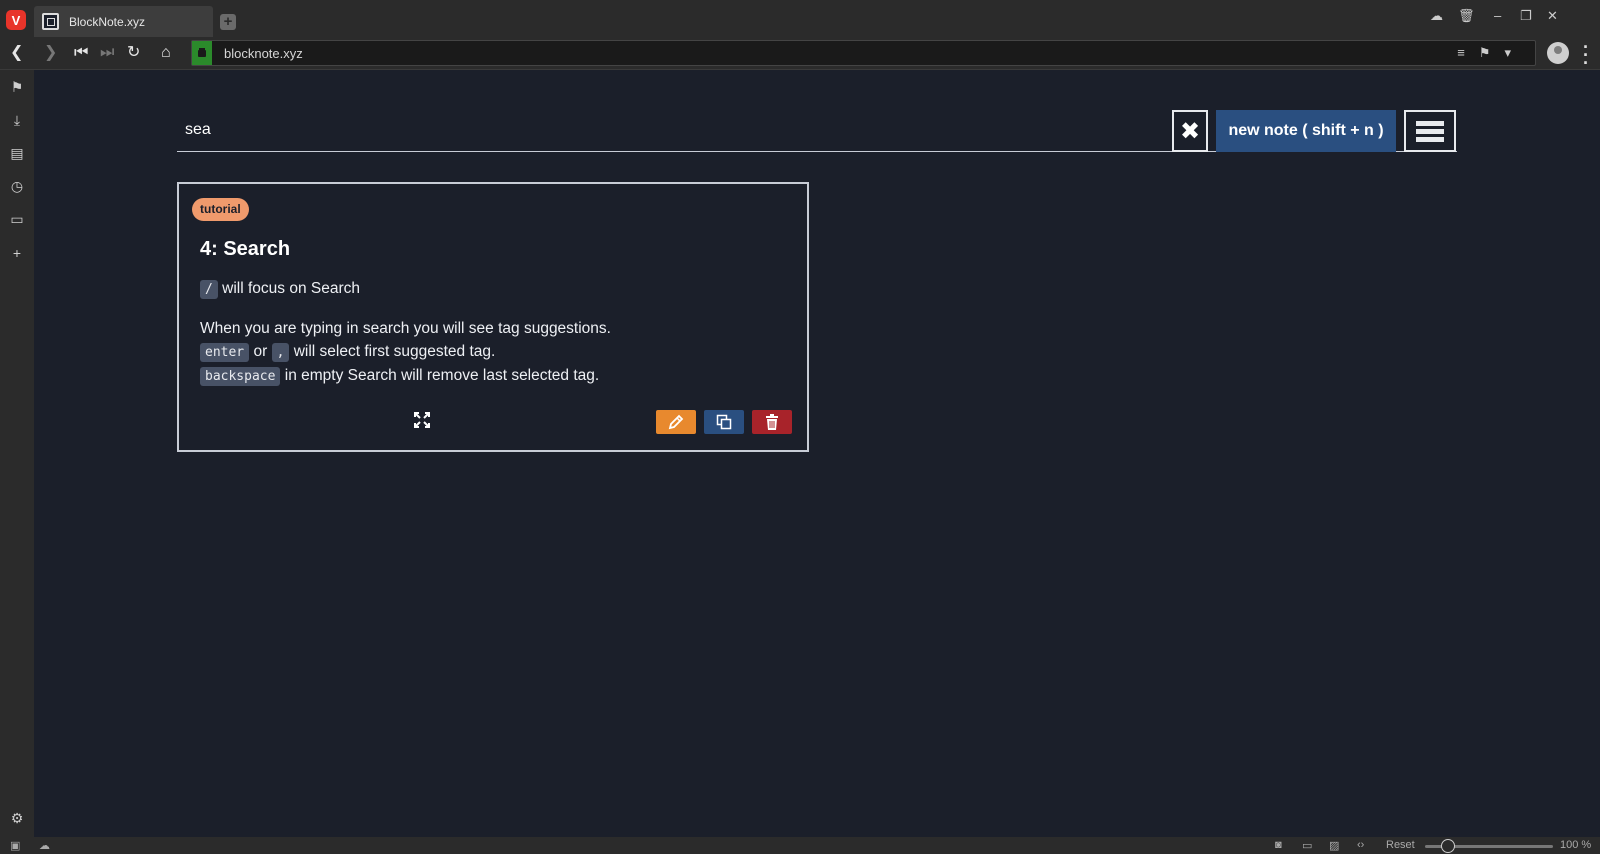 The height and width of the screenshot is (854, 1600). I want to click on address-bar: blocknote.xyz ≡⚑▾, so click(863, 53).